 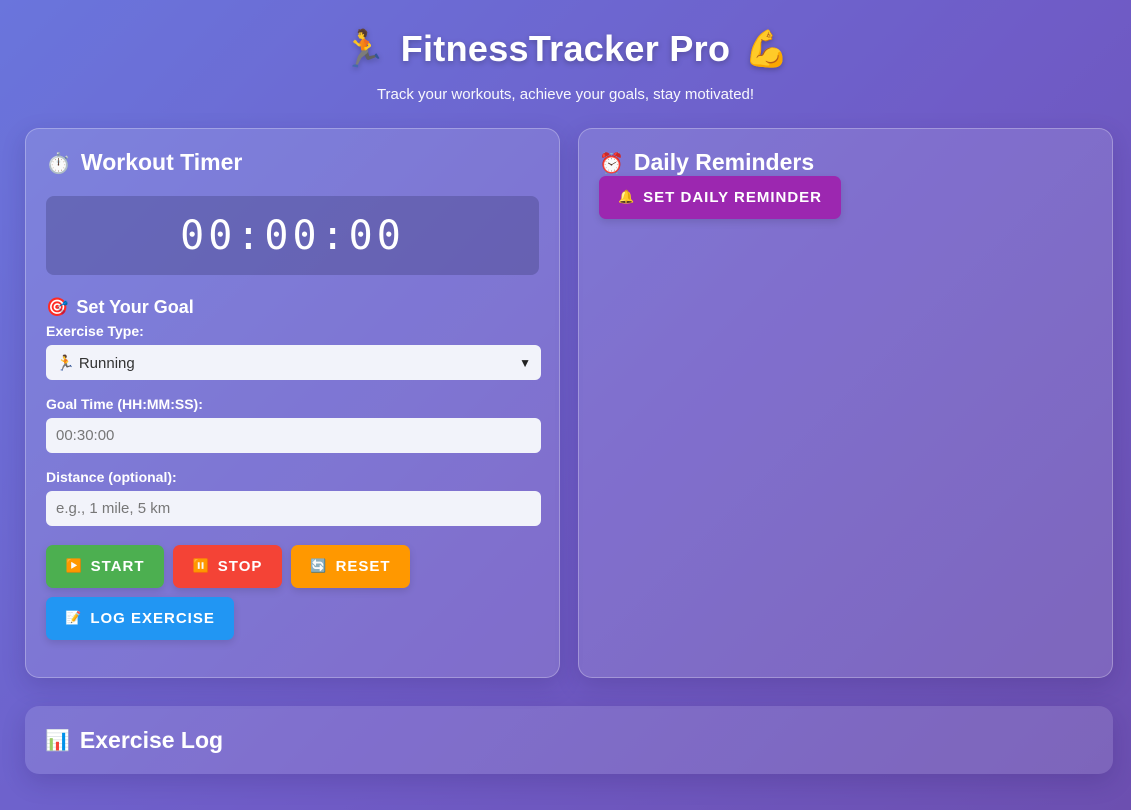 I want to click on flexed-biceps-icon: 💪, so click(x=767, y=49).